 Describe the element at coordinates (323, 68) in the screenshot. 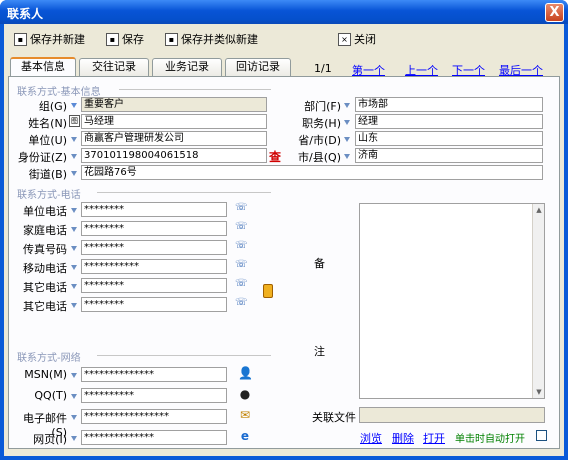

I see `pager-position: 1/1` at that location.